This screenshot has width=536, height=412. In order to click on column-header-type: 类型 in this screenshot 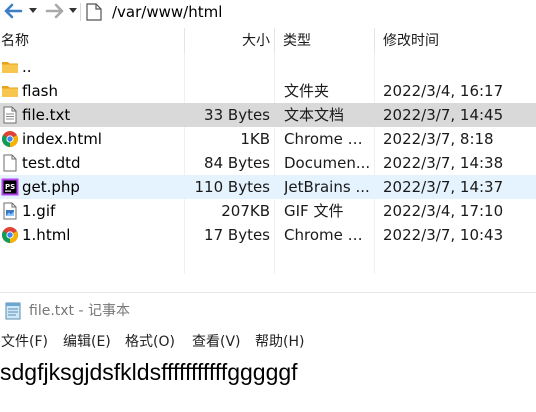, I will do `click(297, 41)`.